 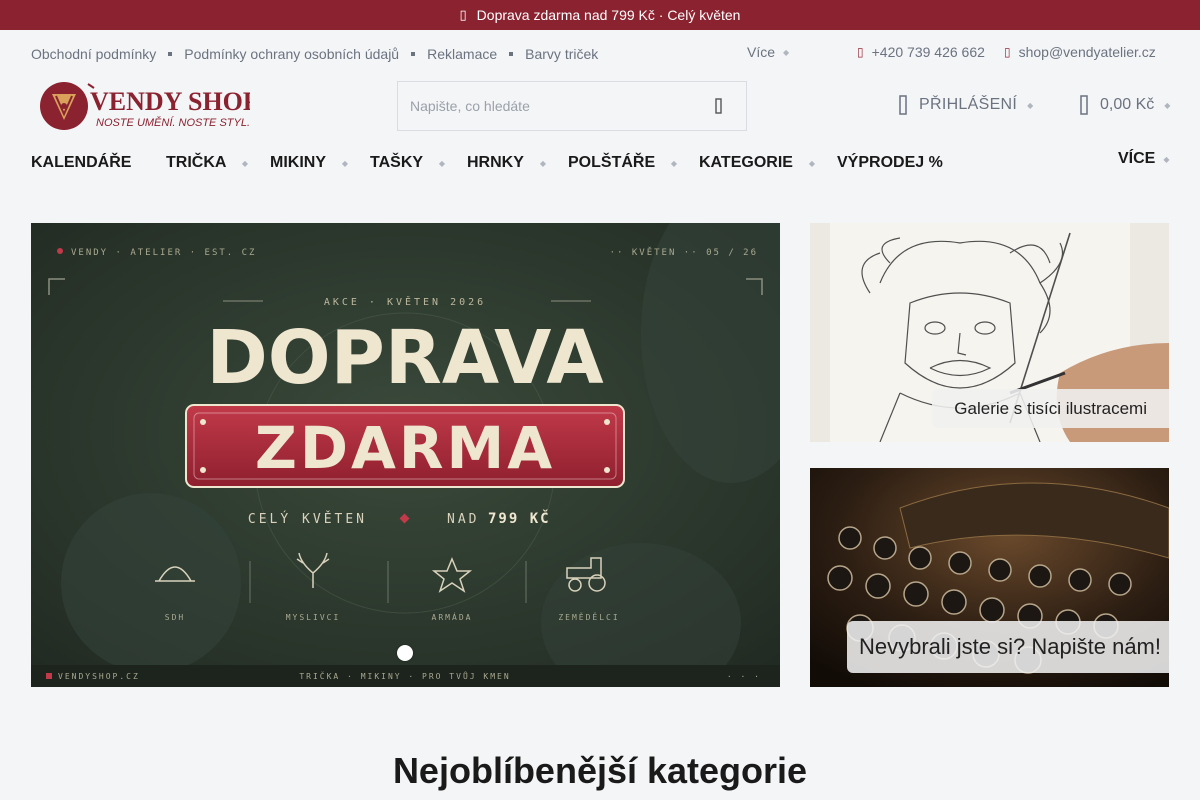 I want to click on banner-icon-label: SDH, so click(x=175, y=617).